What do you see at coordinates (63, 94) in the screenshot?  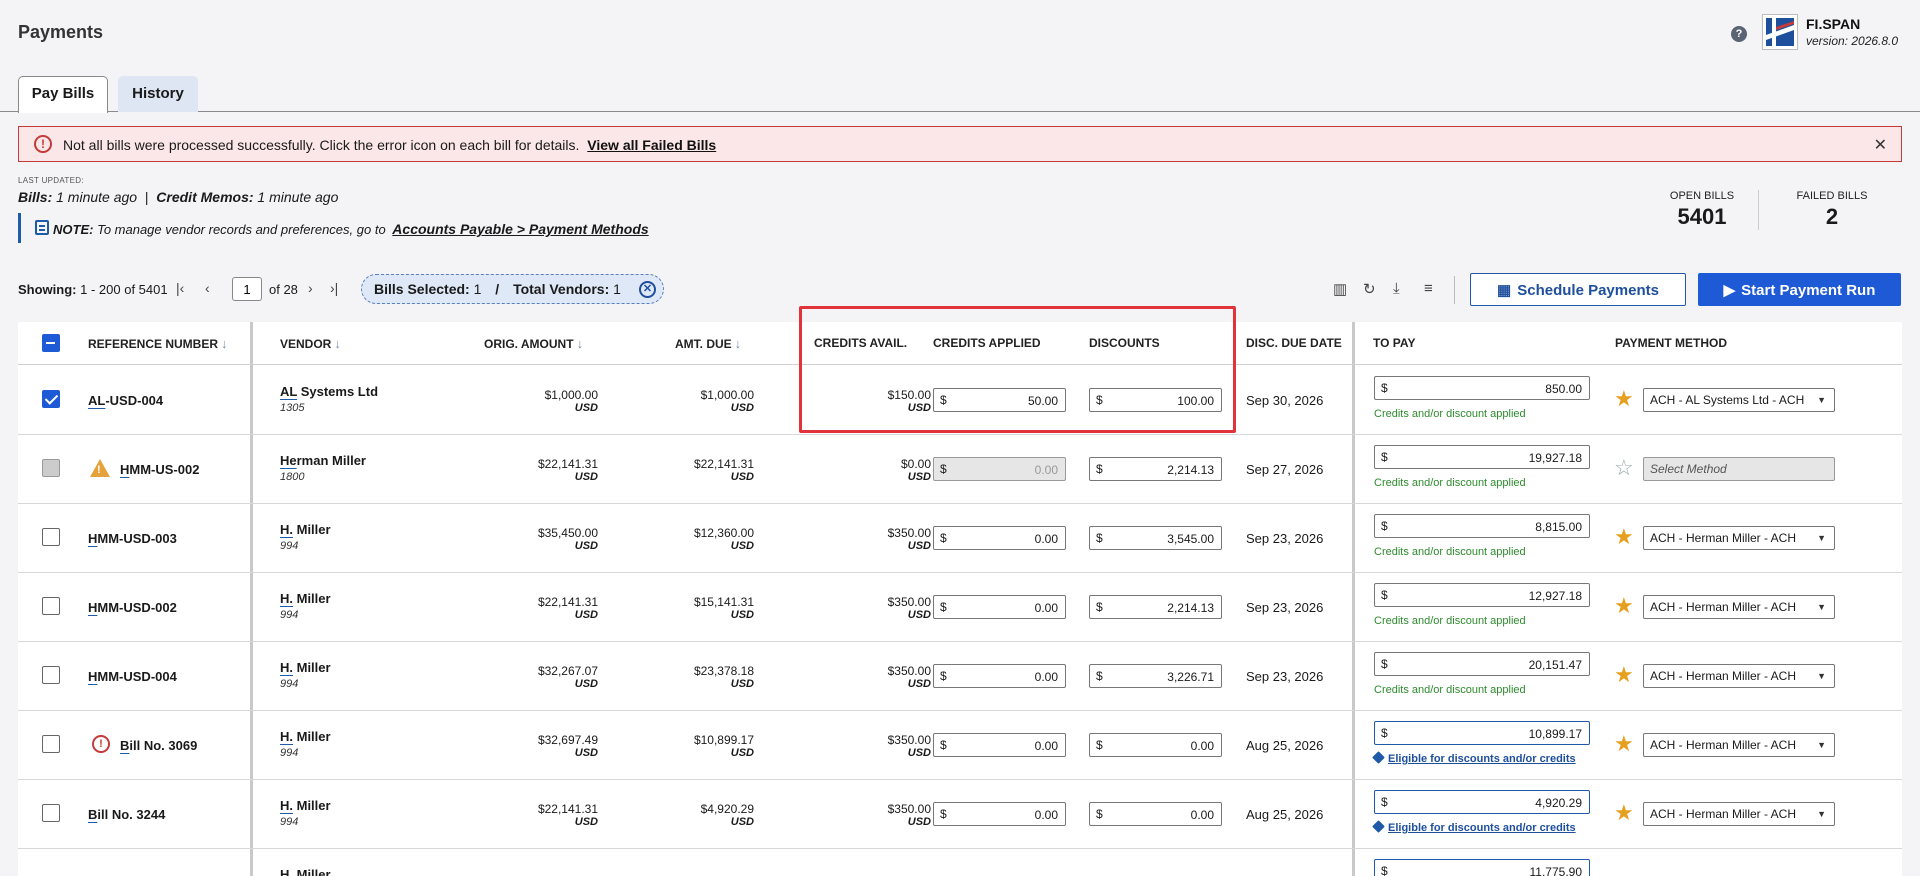 I see `tab-pay-bills: Pay Bills` at bounding box center [63, 94].